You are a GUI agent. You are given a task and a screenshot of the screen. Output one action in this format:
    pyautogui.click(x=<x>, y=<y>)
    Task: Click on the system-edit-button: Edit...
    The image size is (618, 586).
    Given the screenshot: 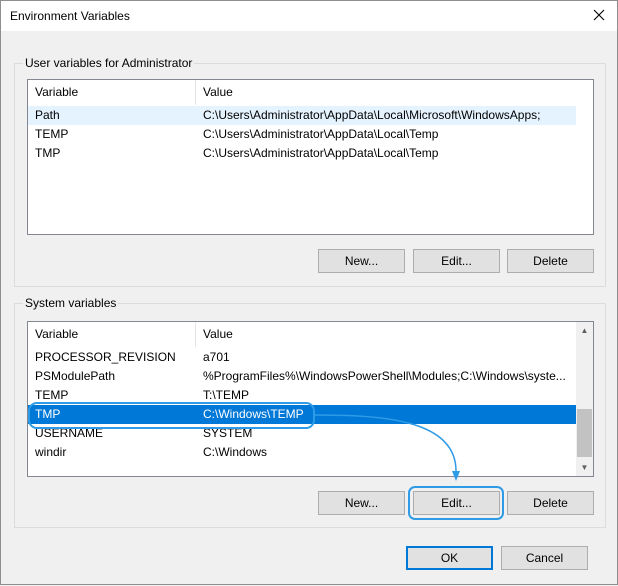 What is the action you would take?
    pyautogui.click(x=456, y=503)
    